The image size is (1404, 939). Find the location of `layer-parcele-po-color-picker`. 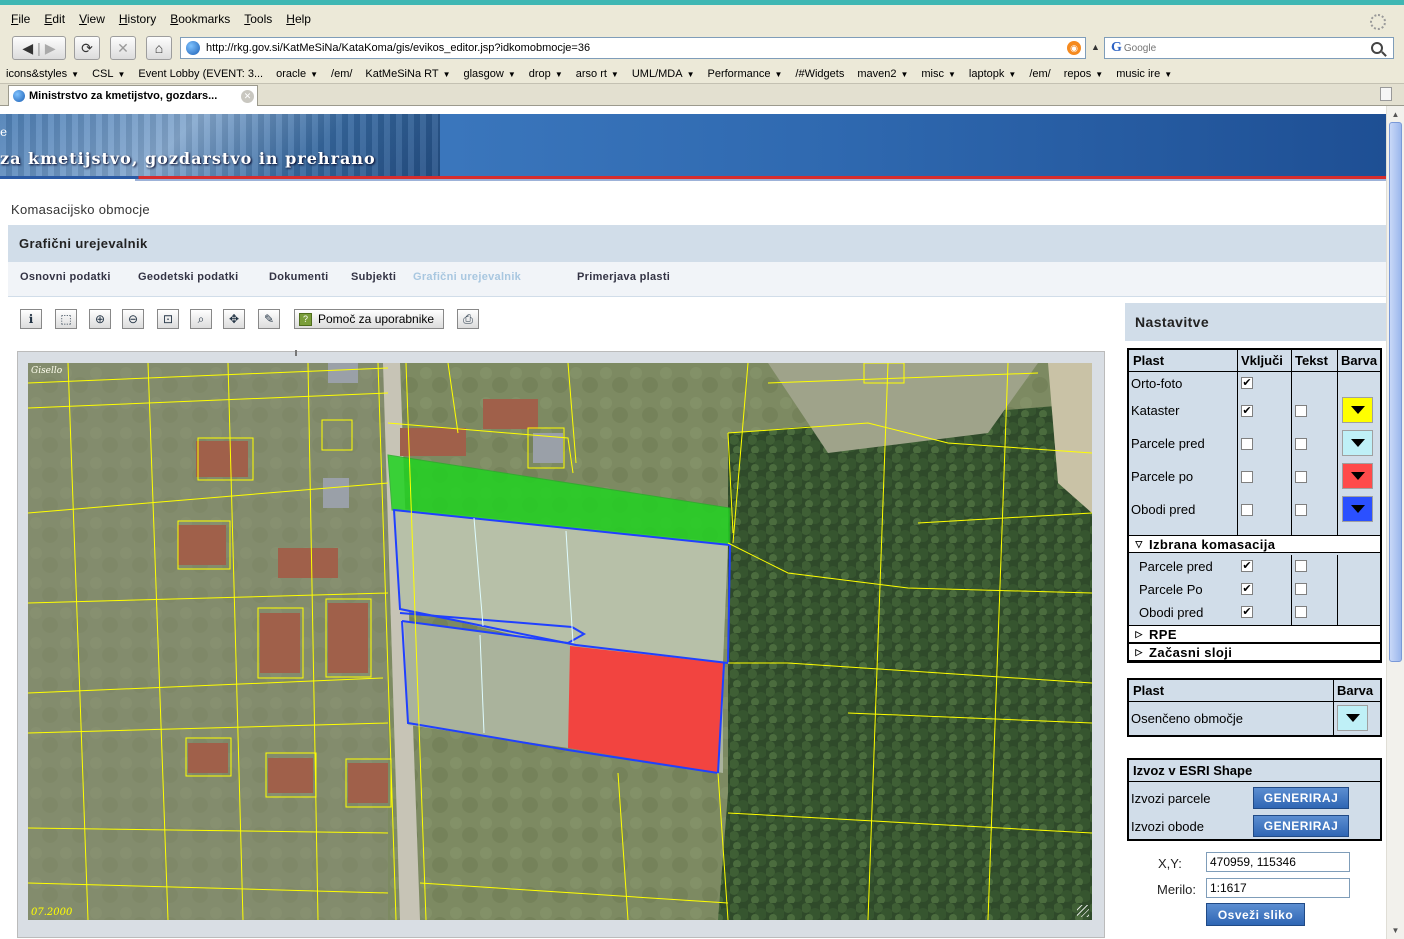

layer-parcele-po-color-picker is located at coordinates (1357, 476).